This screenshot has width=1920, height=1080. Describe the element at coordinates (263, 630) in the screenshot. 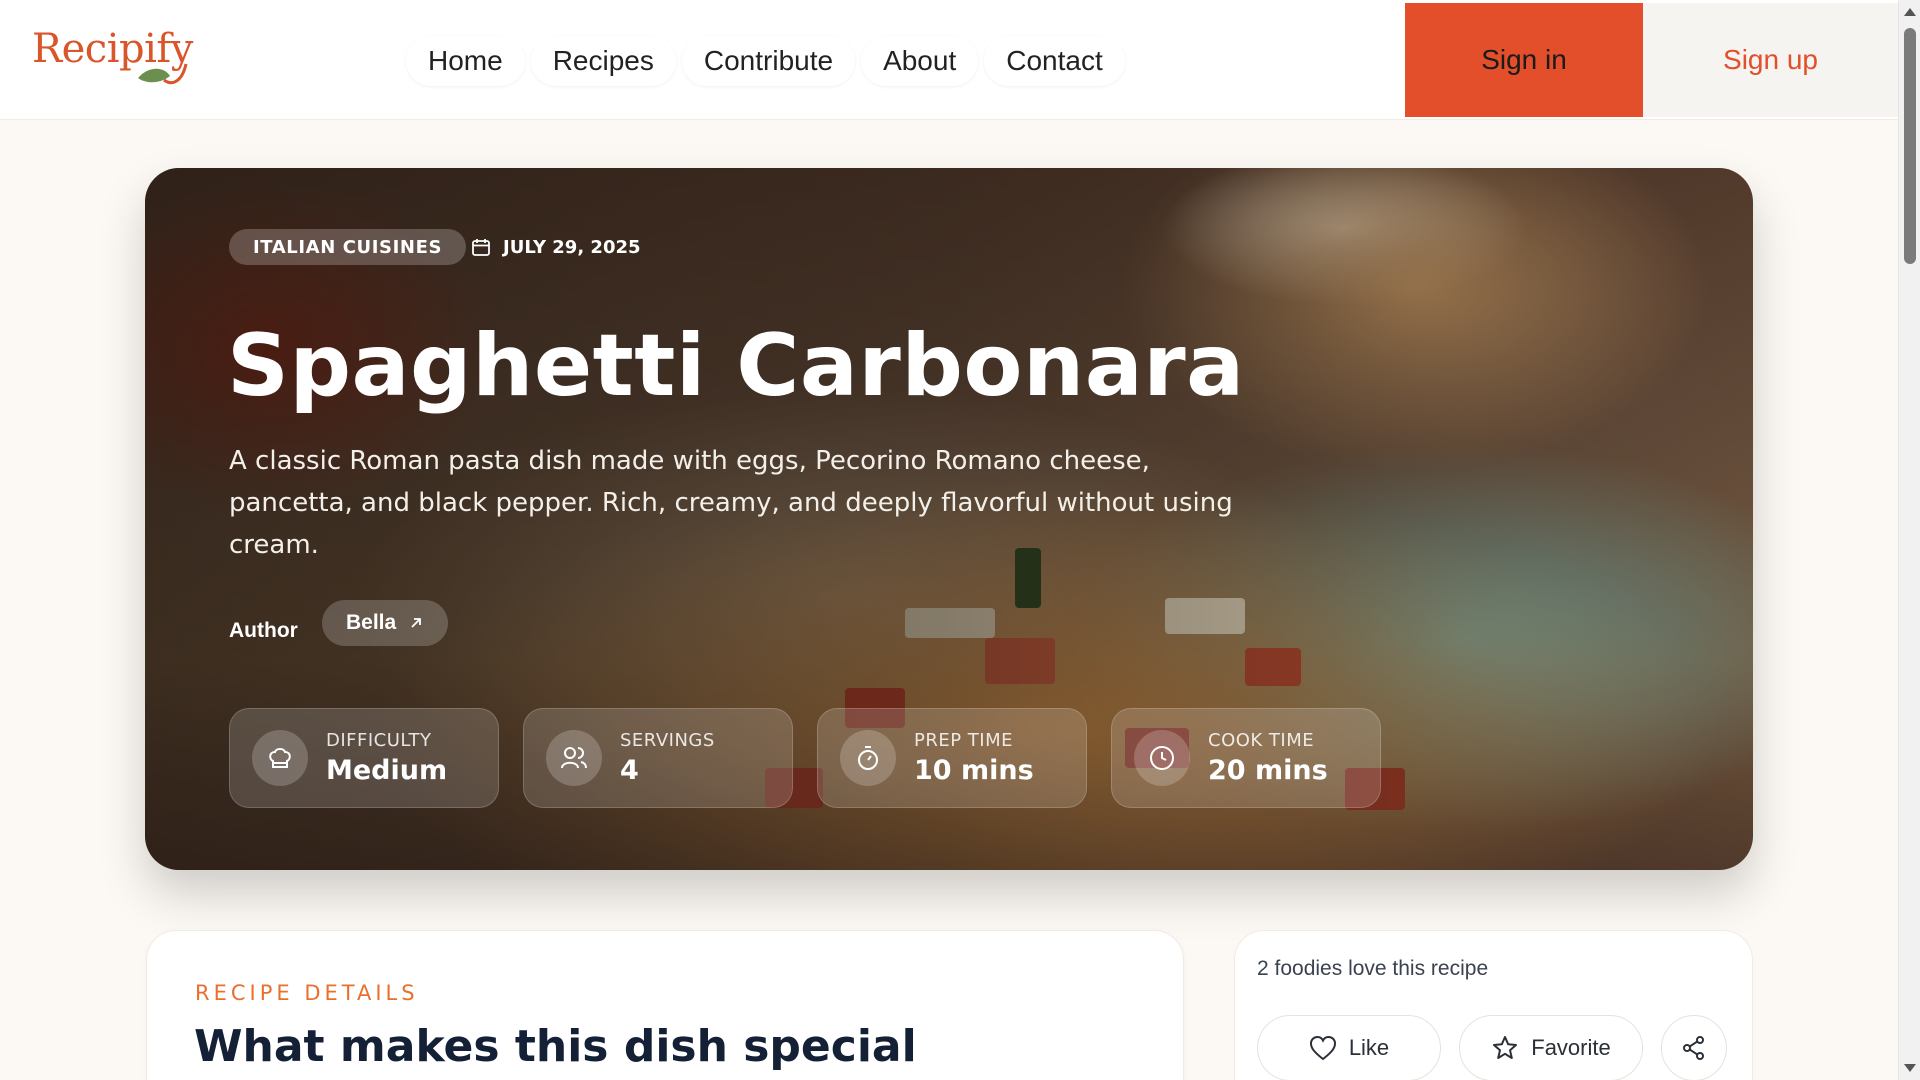

I see `author-label: Author` at that location.